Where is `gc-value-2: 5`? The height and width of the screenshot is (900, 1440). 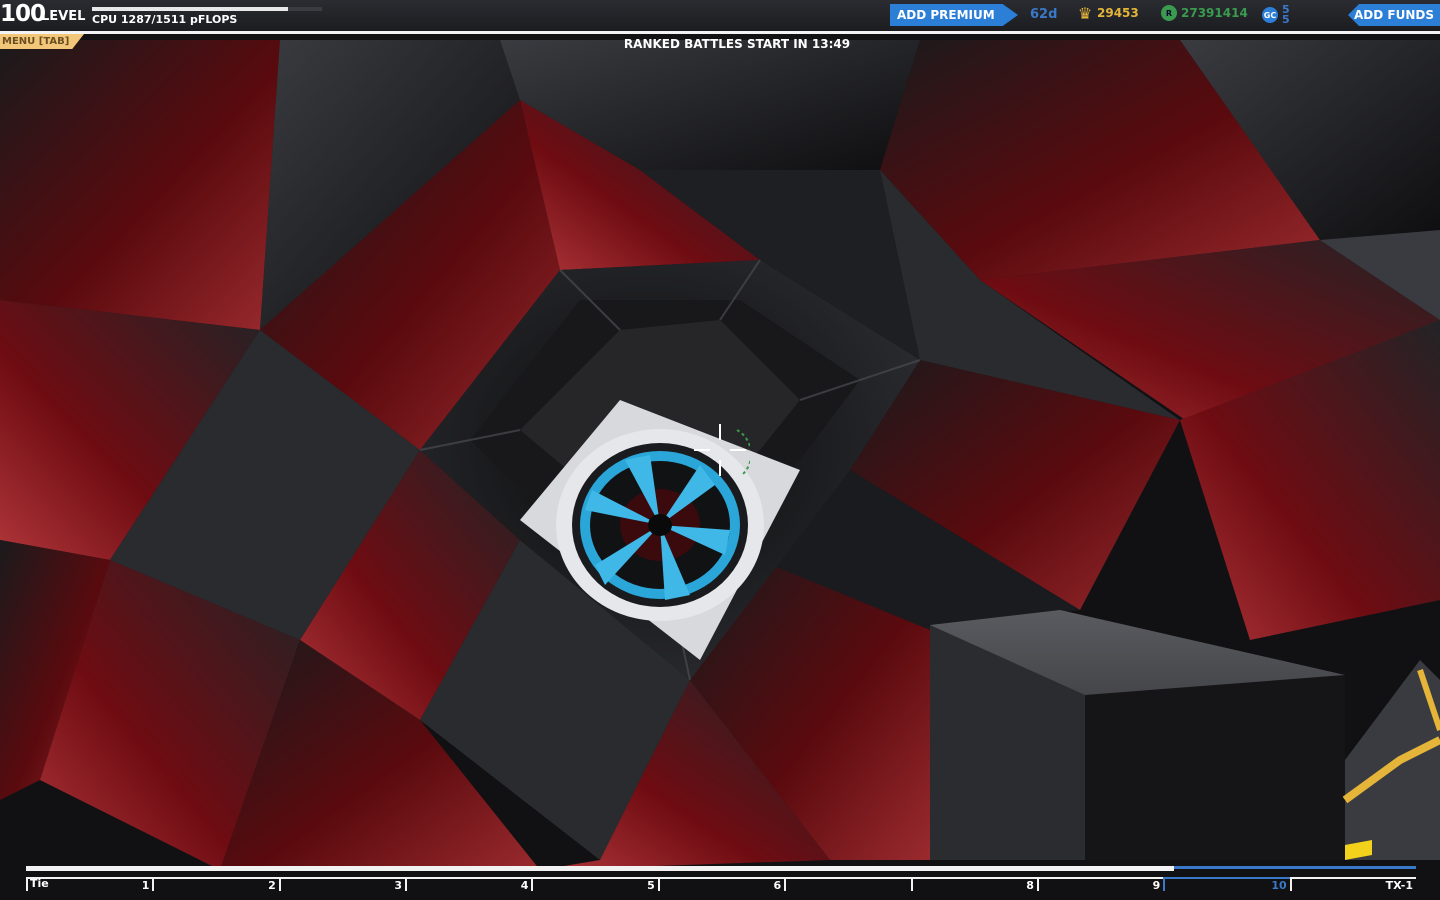 gc-value-2: 5 is located at coordinates (1286, 19).